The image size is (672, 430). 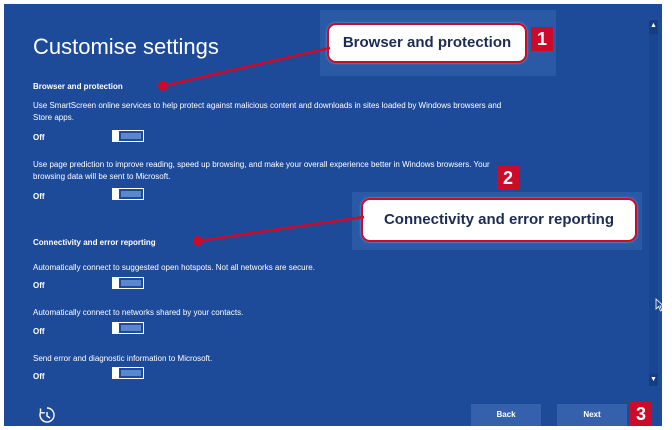 I want to click on callout-connector-lines, so click(x=261, y=146).